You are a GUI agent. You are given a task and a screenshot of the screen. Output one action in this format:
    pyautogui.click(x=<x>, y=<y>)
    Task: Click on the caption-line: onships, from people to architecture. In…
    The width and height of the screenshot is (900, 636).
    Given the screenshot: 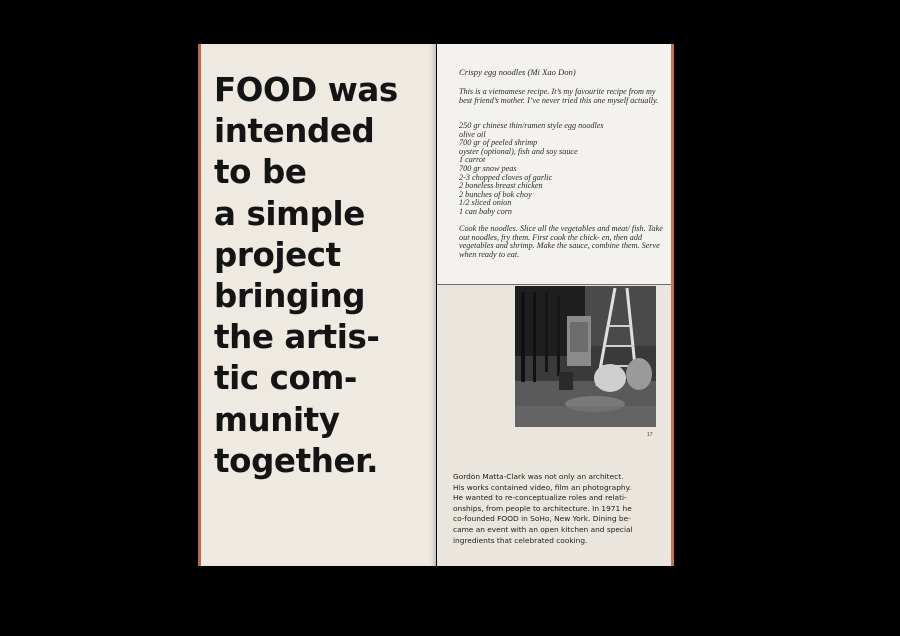 What is the action you would take?
    pyautogui.click(x=542, y=508)
    